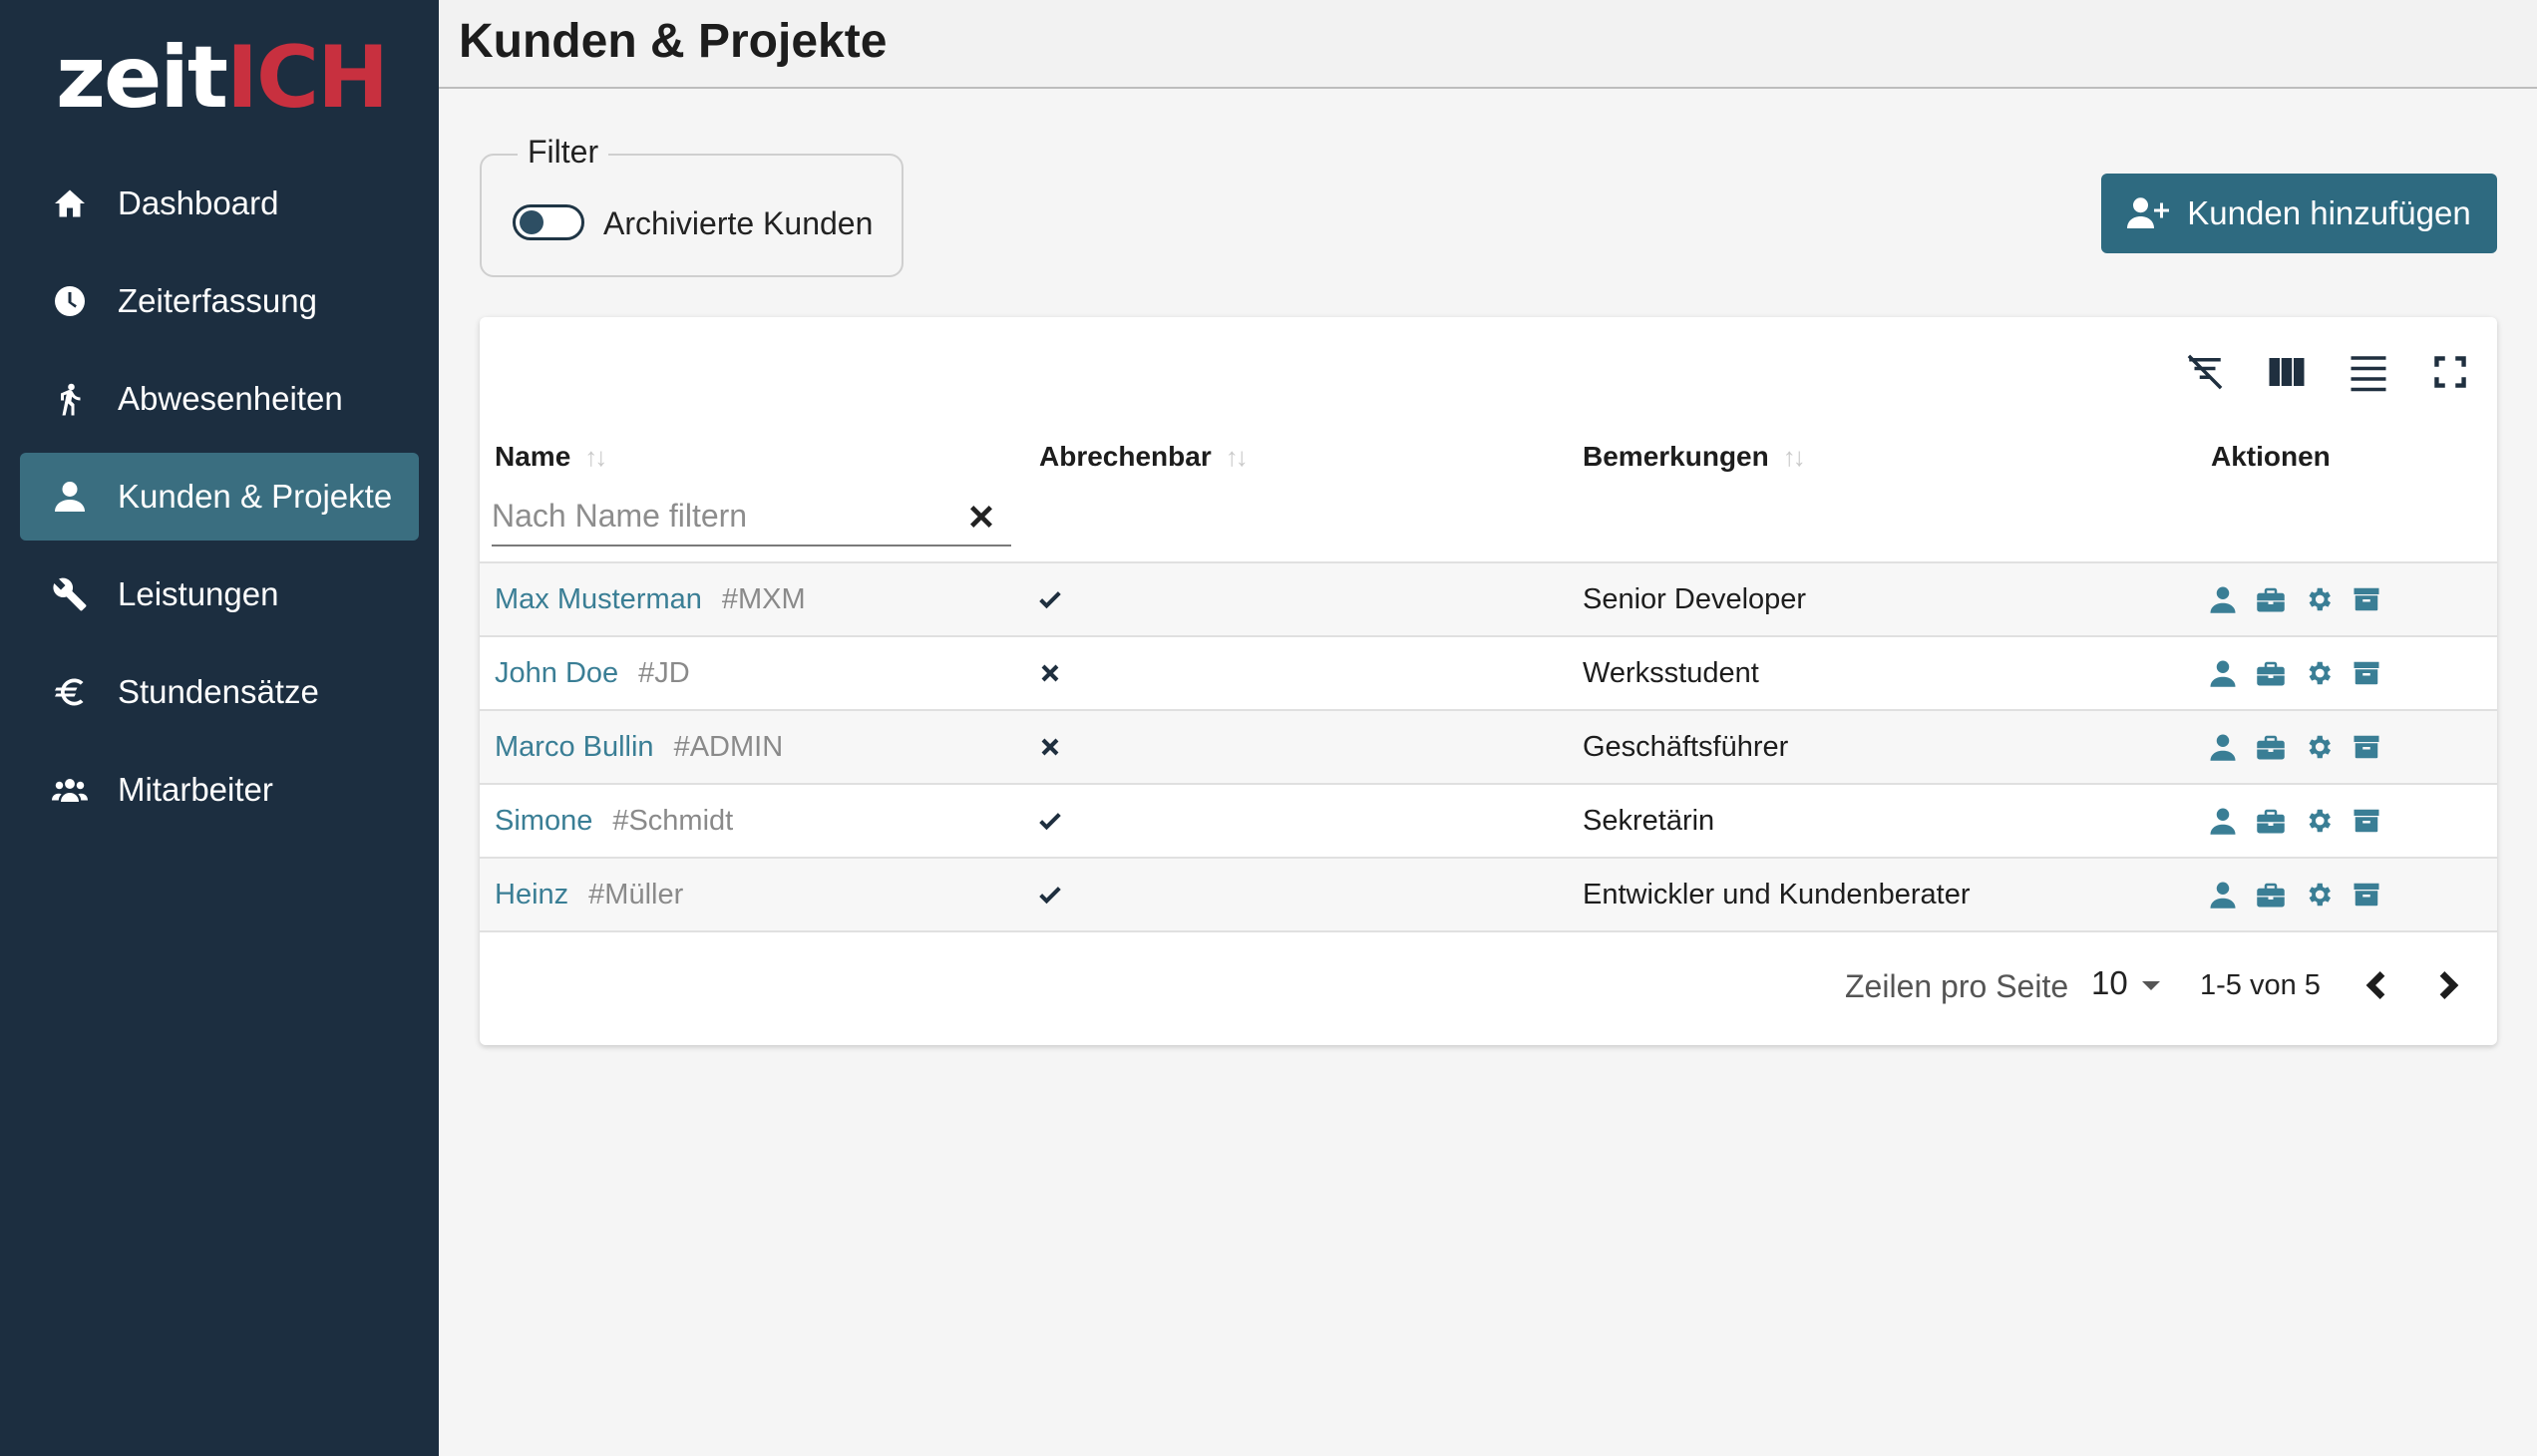 Image resolution: width=2537 pixels, height=1456 pixels. Describe the element at coordinates (219, 399) in the screenshot. I see `sidebar-item-abwesenheiten: Abwesenheiten` at that location.